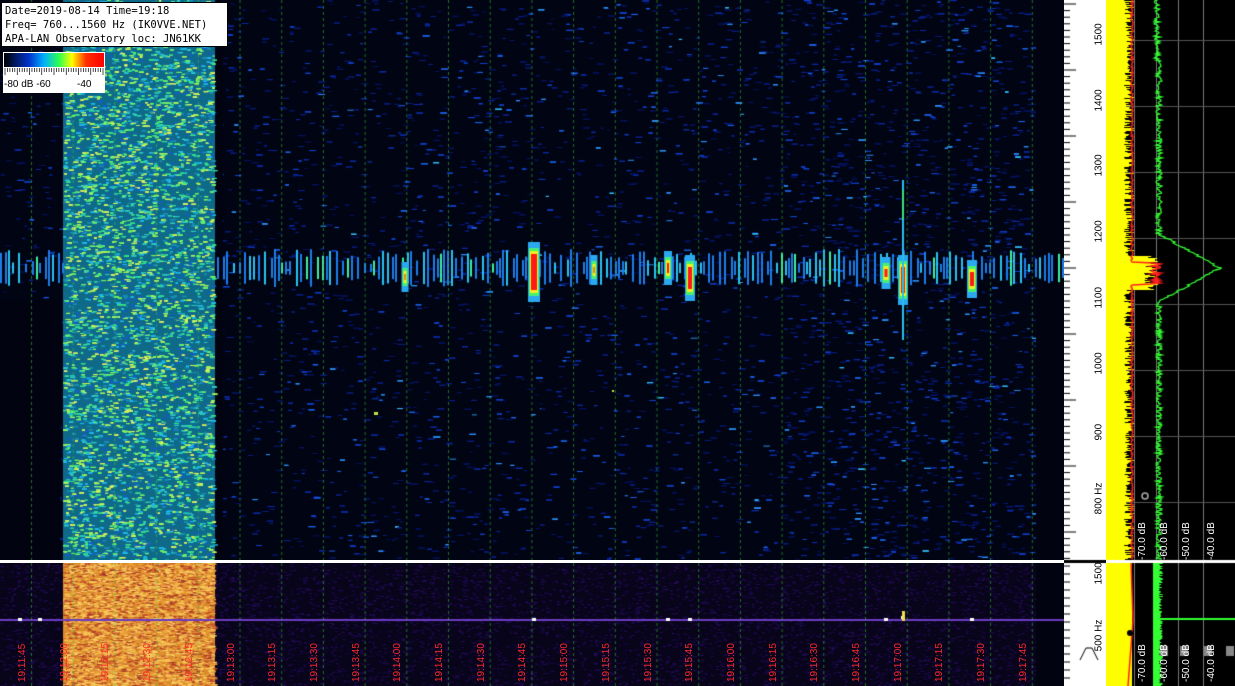 The image size is (1235, 686). I want to click on time-tick-label: 19:13:30, so click(314, 662).